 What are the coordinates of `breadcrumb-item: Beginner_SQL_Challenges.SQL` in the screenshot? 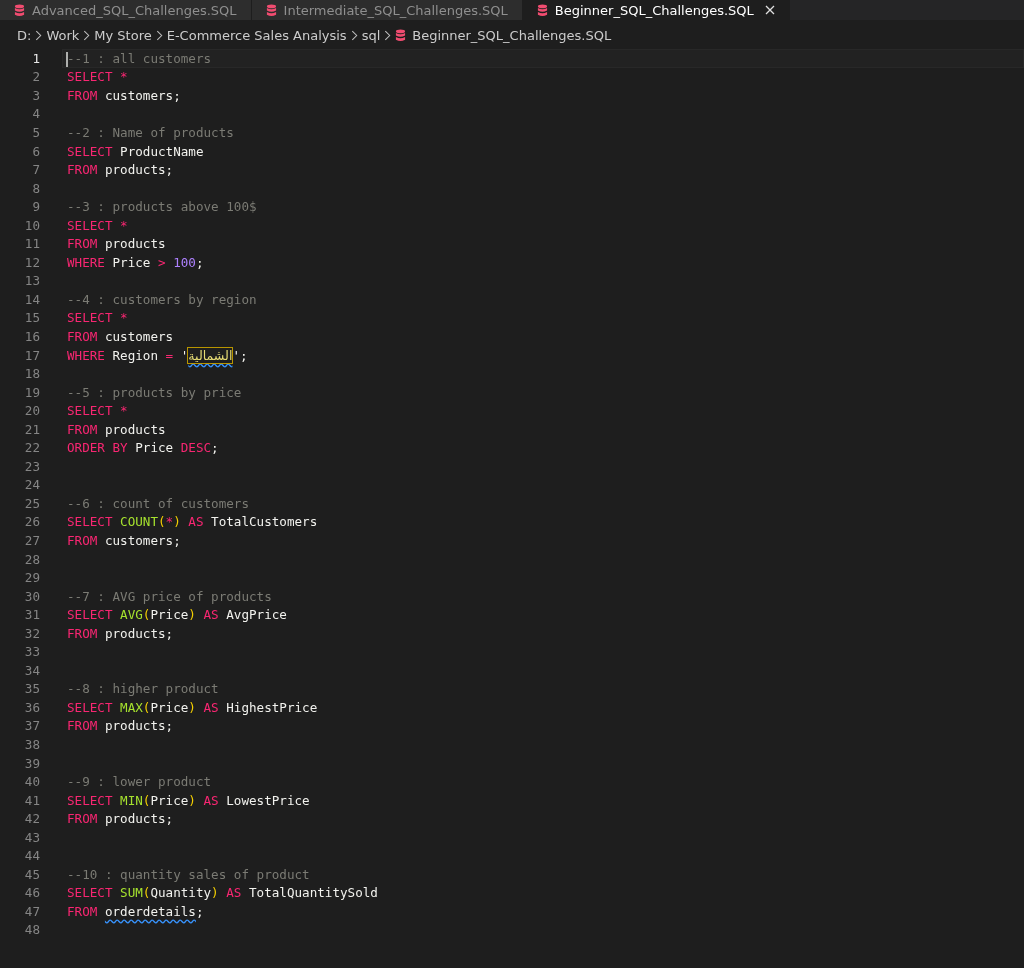 It's located at (503, 35).